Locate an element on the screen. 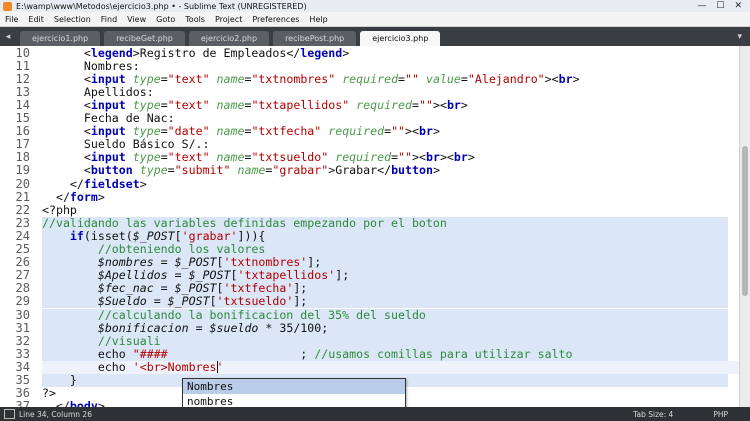 The image size is (750, 421). line-number: 13 is located at coordinates (22, 91).